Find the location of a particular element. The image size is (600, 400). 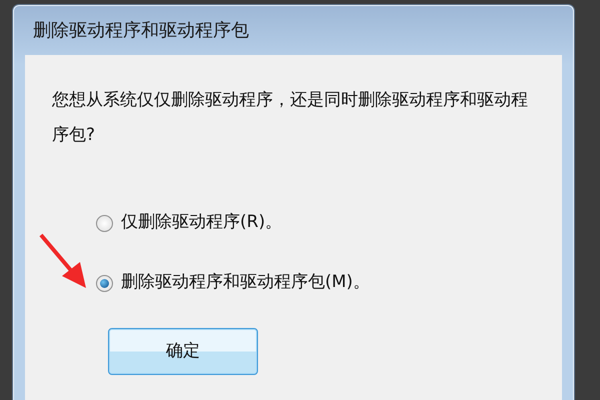

ok-button: 确定 is located at coordinates (183, 351).